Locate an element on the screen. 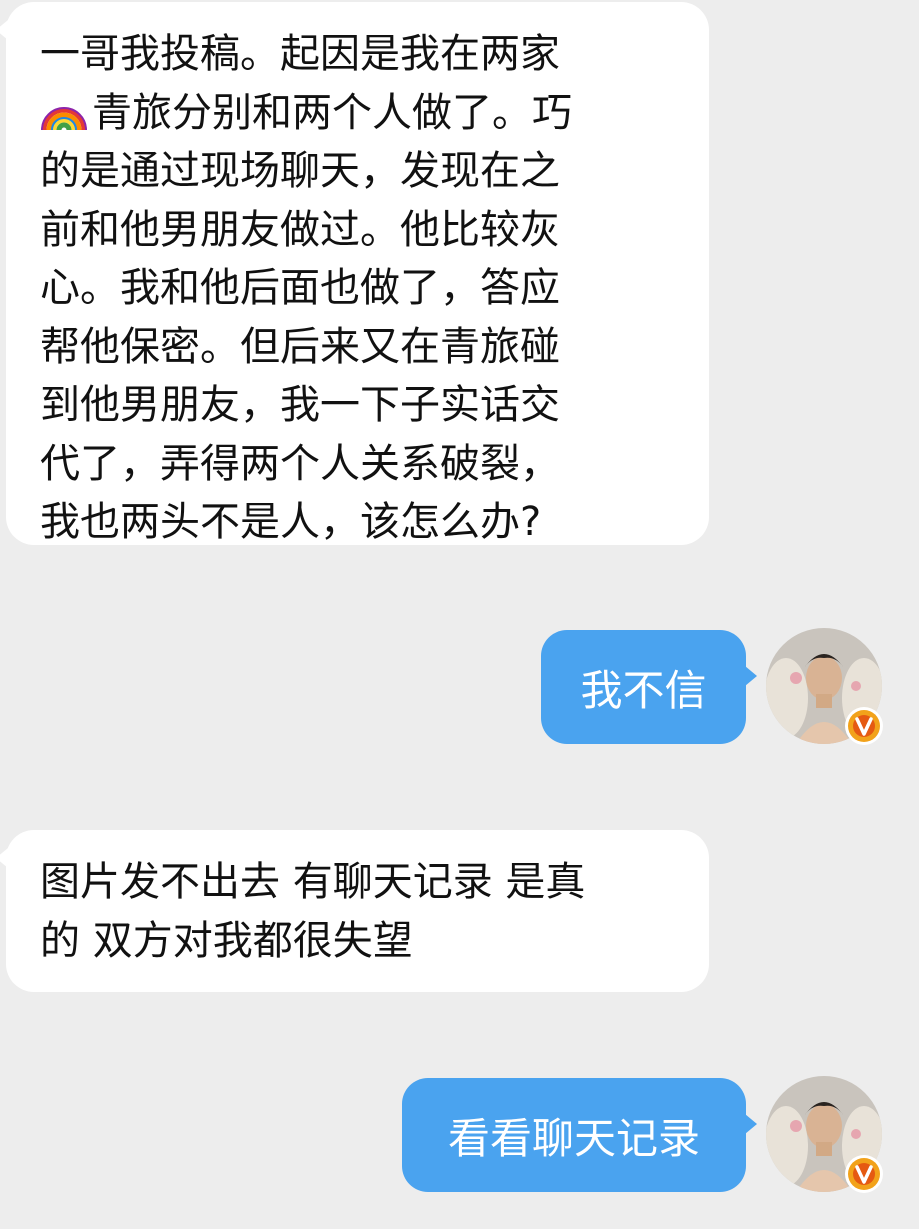  message-line: 一哥我投稿。起因是我在两家 is located at coordinates (300, 54).